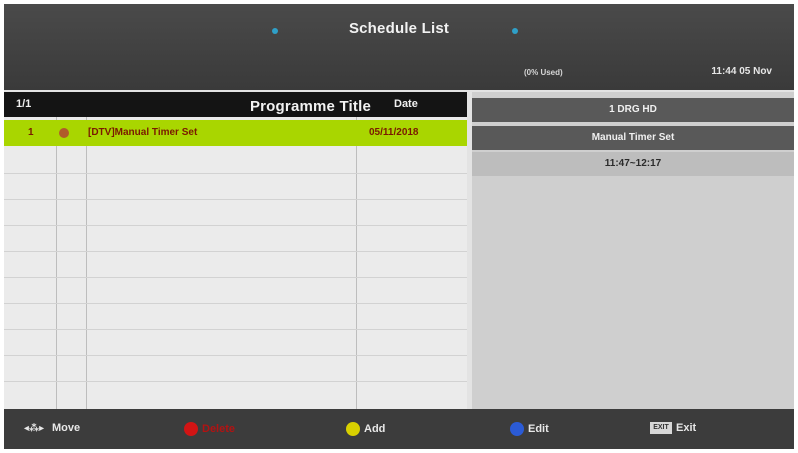 The image size is (798, 453). I want to click on details-mode: Manual Timer Set, so click(633, 138).